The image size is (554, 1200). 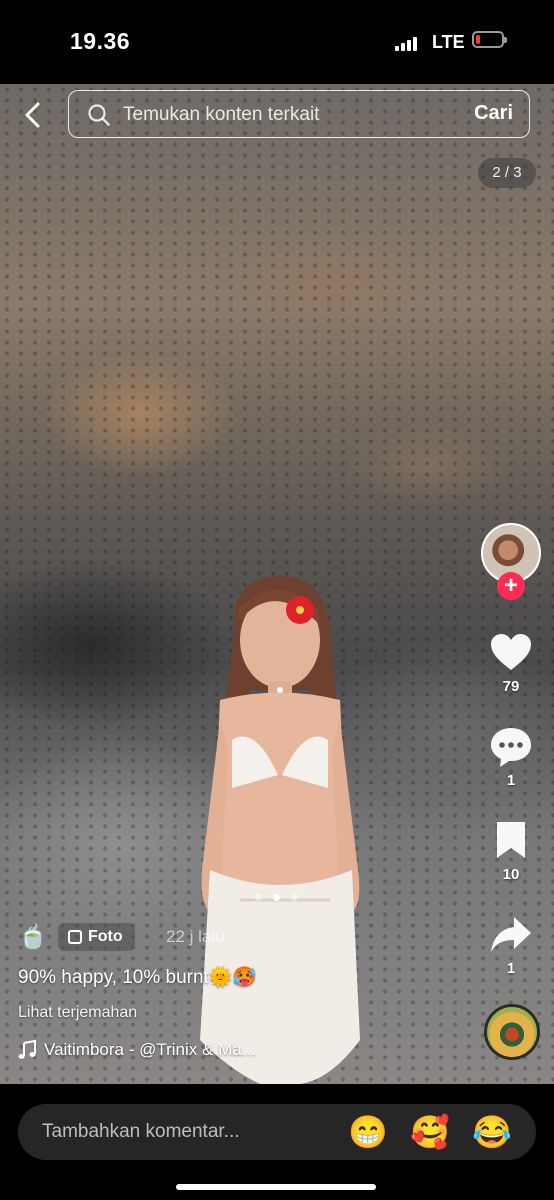 I want to click on bottom-bar: Tambahkan komentar... 😁 🥰 😂, so click(x=277, y=1142).